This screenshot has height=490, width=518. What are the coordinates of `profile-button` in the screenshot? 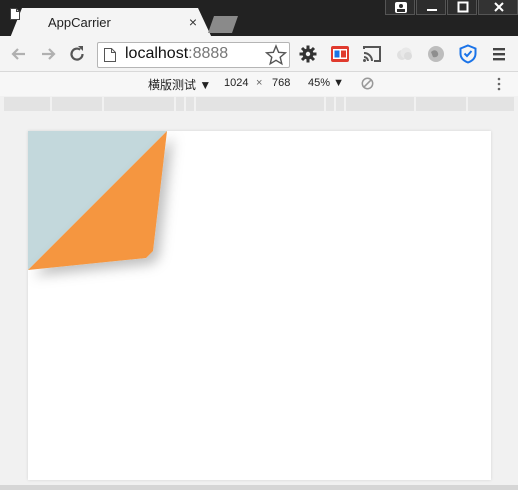 It's located at (400, 7).